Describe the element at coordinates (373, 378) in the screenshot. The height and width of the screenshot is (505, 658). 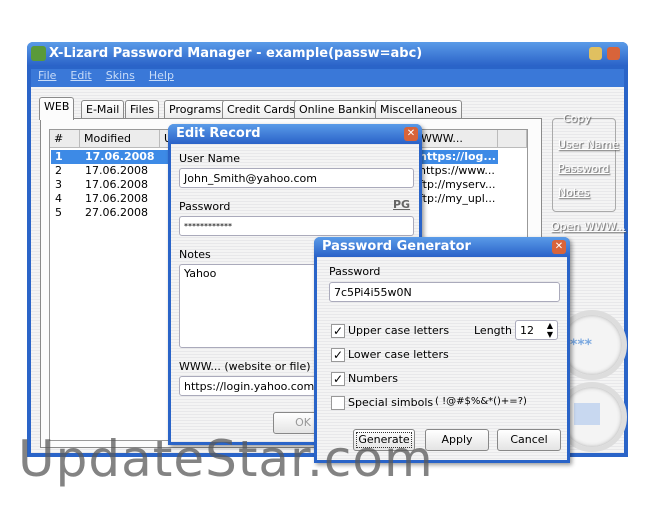
I see `numbers-label: Numbers` at that location.